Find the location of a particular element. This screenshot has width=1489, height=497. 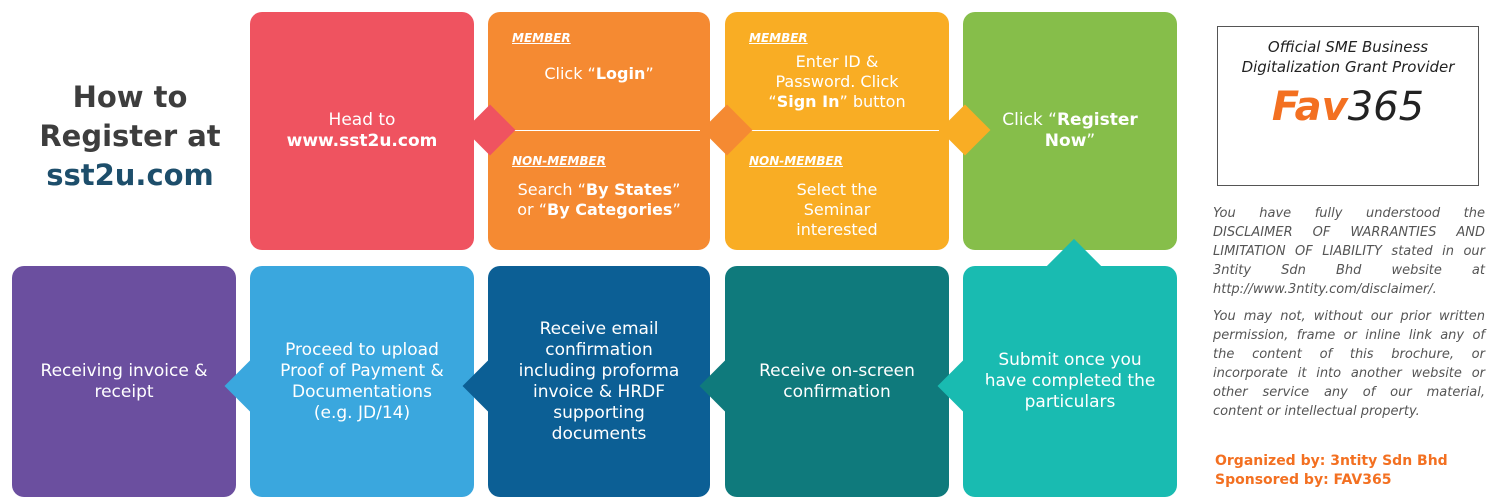

step-4-text: Click “Register Now” is located at coordinates (1070, 130).